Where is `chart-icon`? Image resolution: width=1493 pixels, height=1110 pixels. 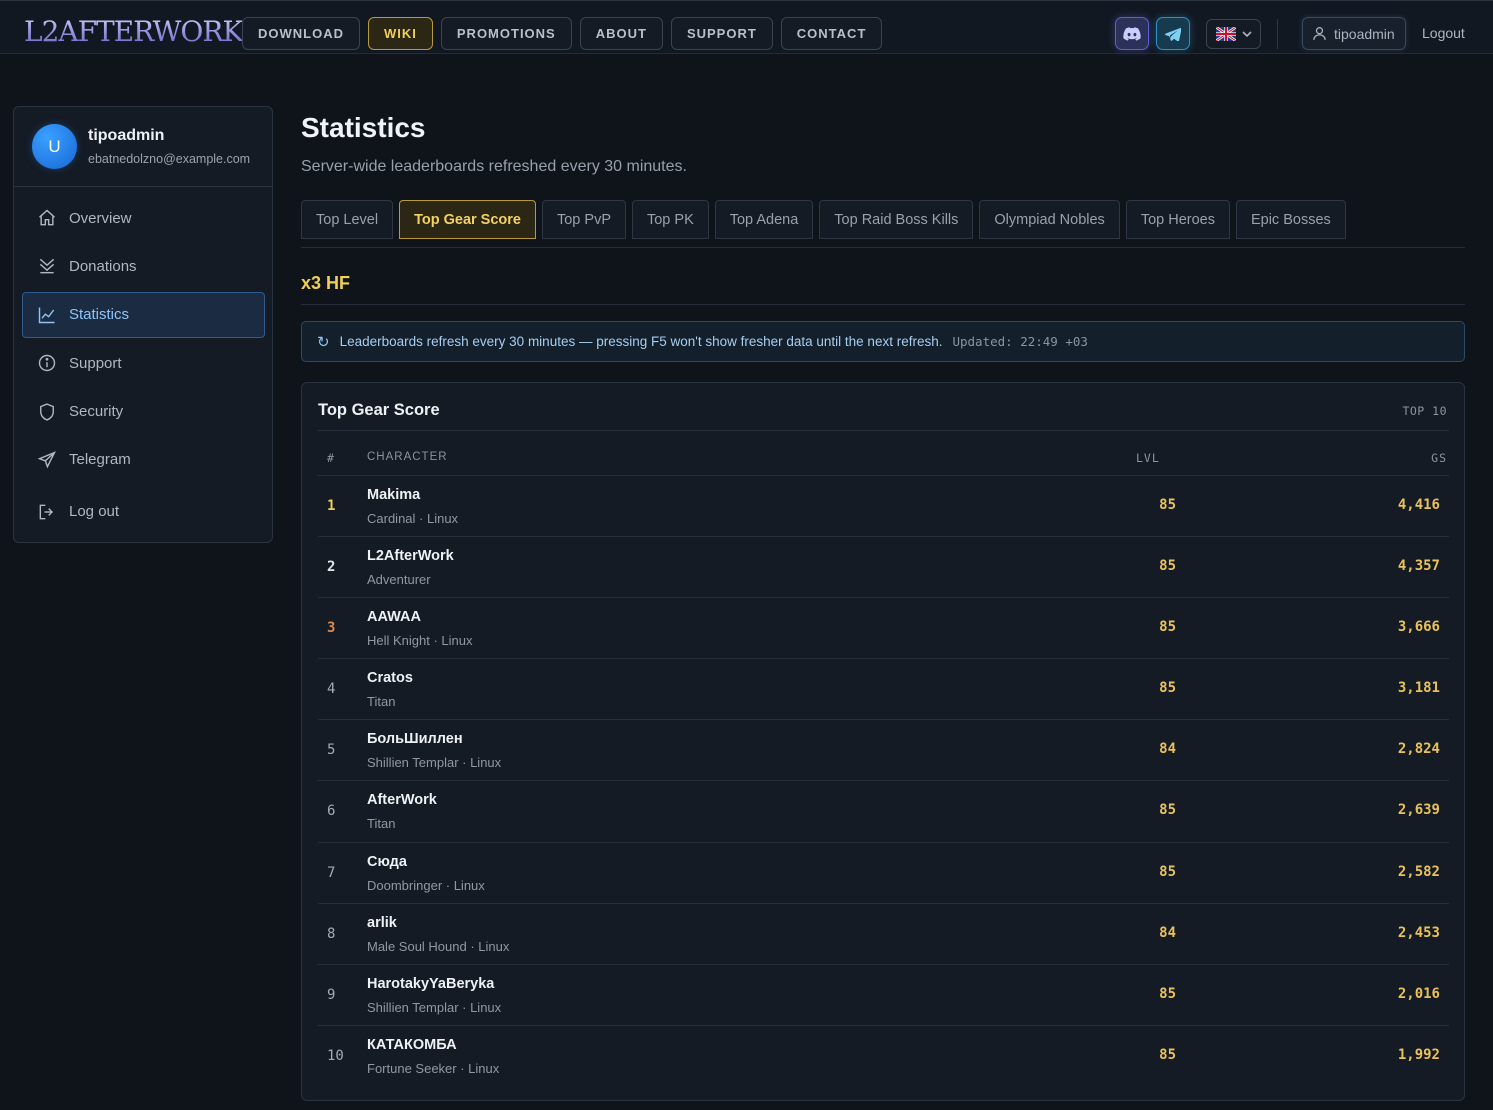 chart-icon is located at coordinates (46, 315).